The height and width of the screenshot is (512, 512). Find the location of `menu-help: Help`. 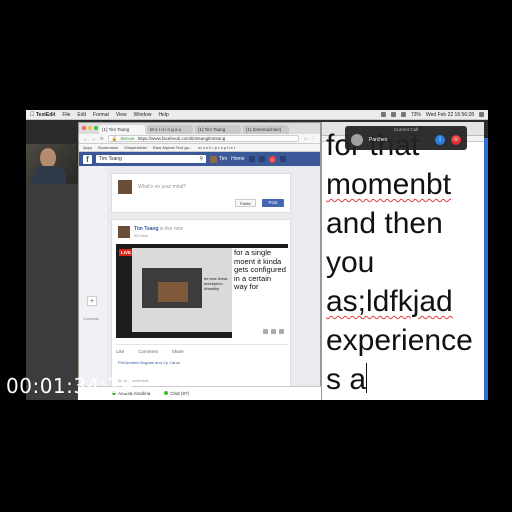

menu-help: Help is located at coordinates (163, 115).